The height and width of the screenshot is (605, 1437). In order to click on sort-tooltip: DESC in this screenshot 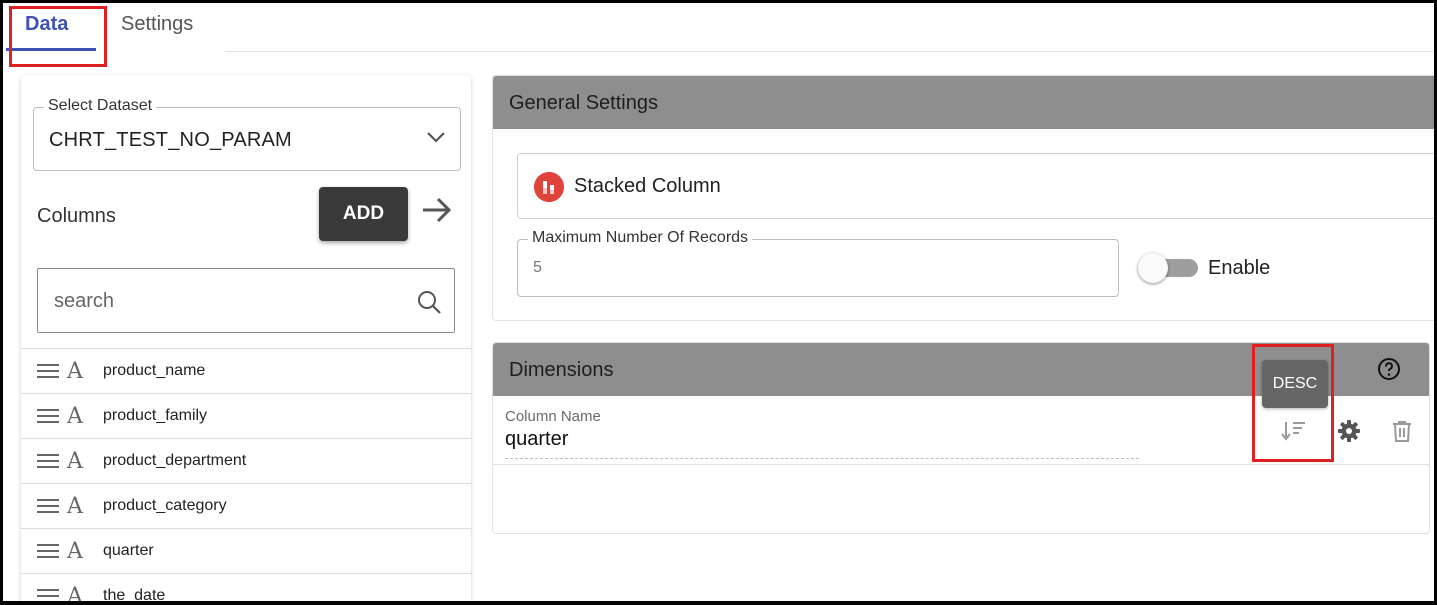, I will do `click(1295, 384)`.